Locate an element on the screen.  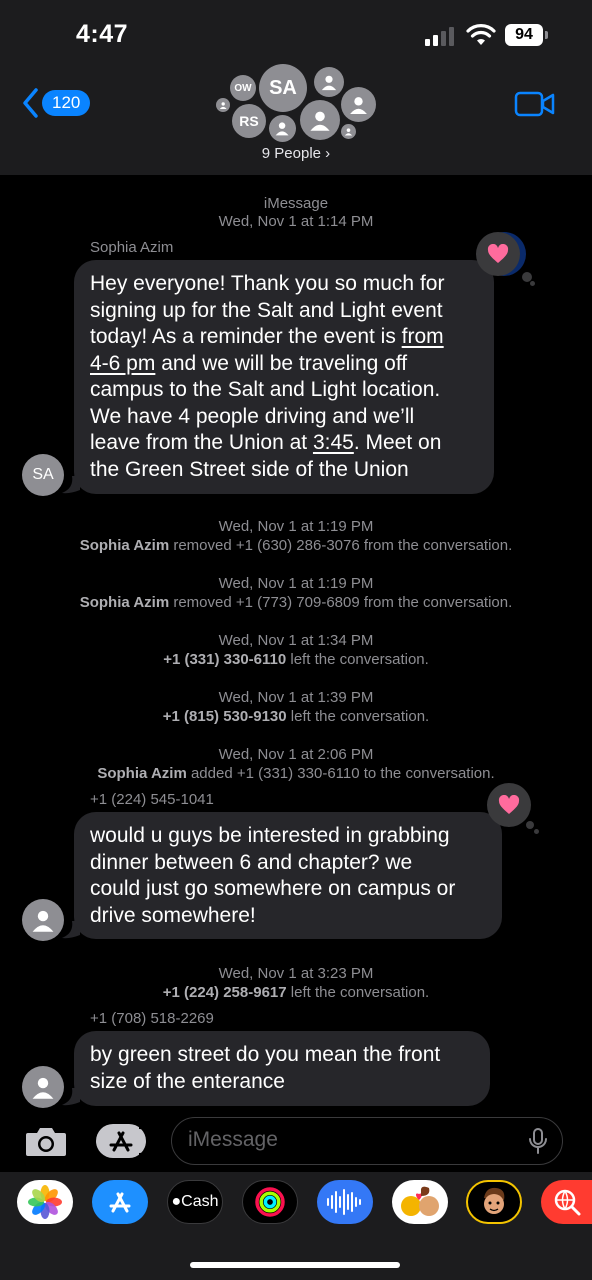
waveform-icon is located at coordinates (344, 1202).